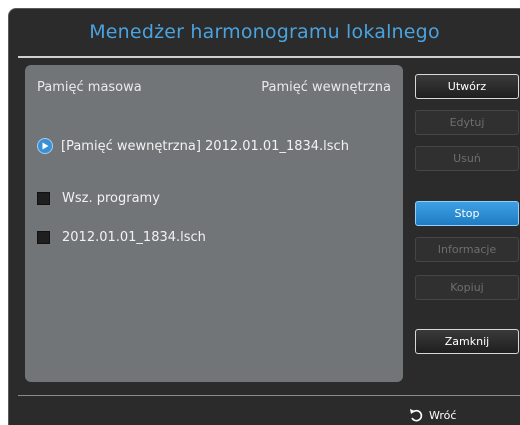  I want to click on close-button: Zamknij, so click(467, 341).